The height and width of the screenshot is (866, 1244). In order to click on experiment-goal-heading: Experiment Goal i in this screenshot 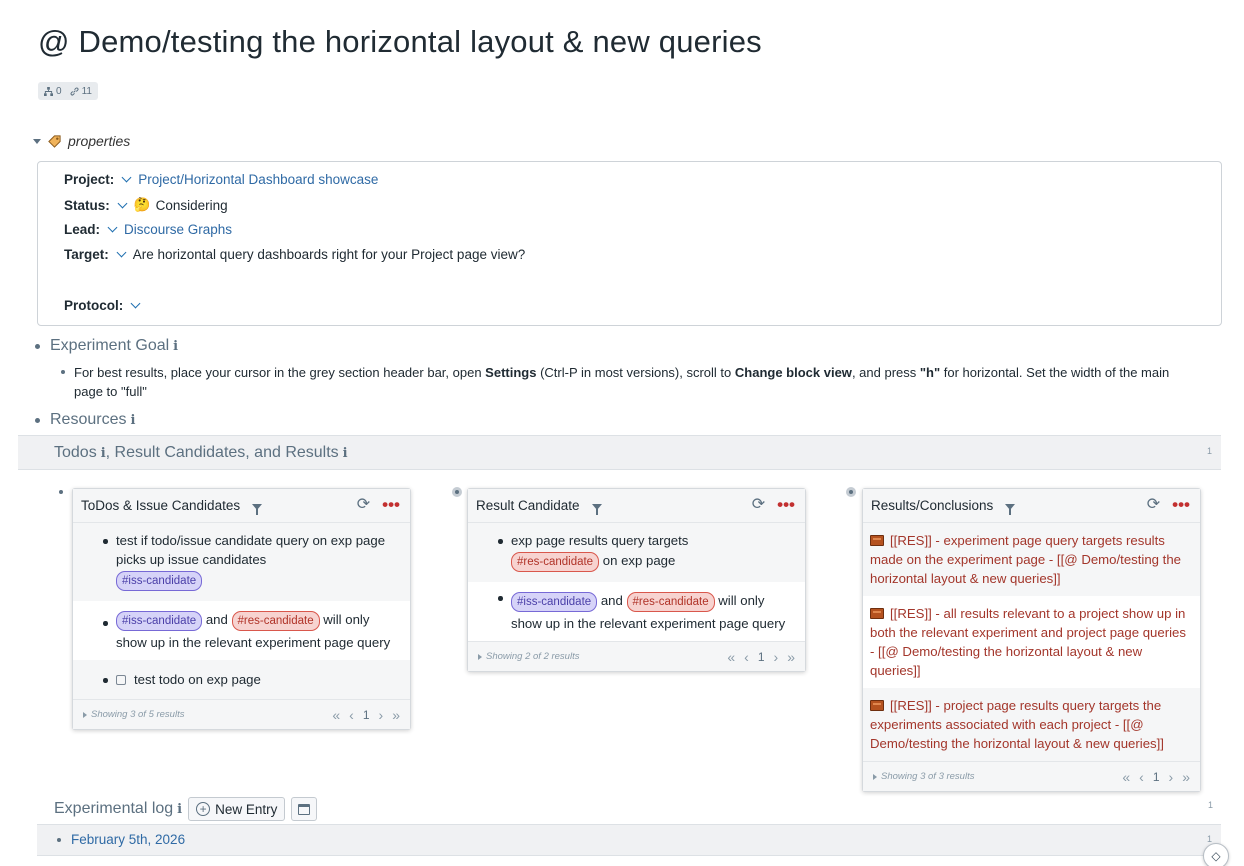, I will do `click(106, 346)`.